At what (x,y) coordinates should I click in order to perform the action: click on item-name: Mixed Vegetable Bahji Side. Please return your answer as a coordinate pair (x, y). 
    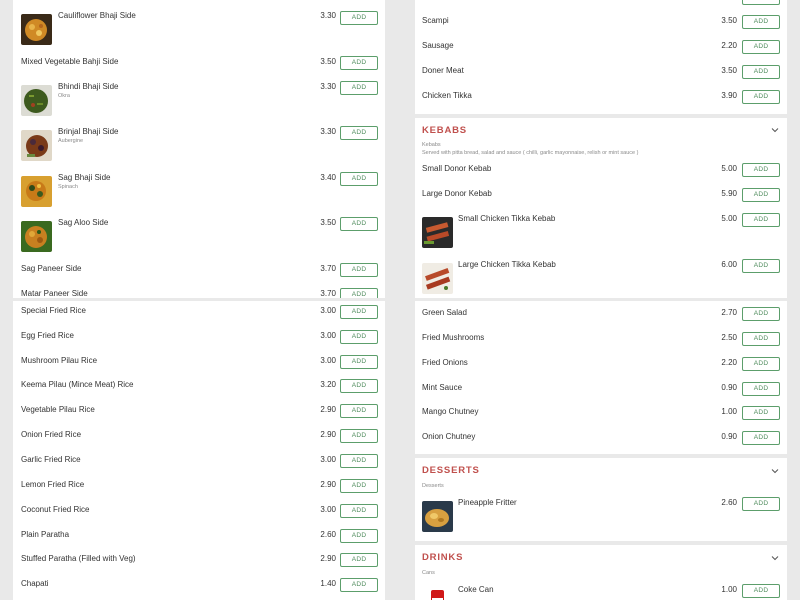
    Looking at the image, I should click on (70, 61).